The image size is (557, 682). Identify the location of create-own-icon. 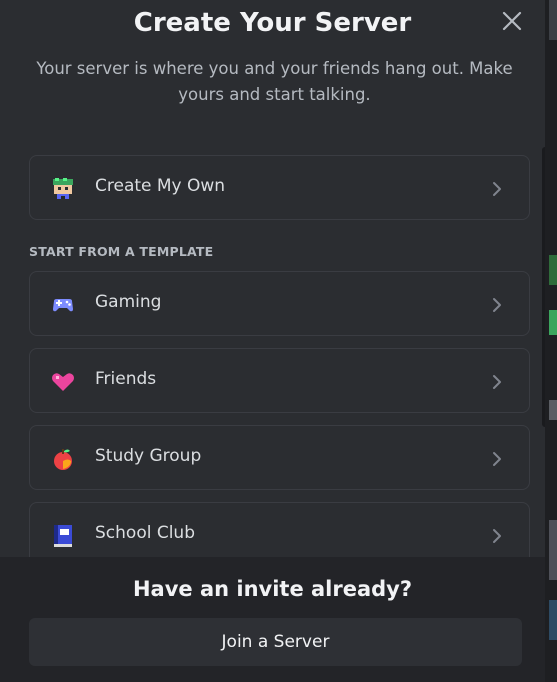
(63, 188).